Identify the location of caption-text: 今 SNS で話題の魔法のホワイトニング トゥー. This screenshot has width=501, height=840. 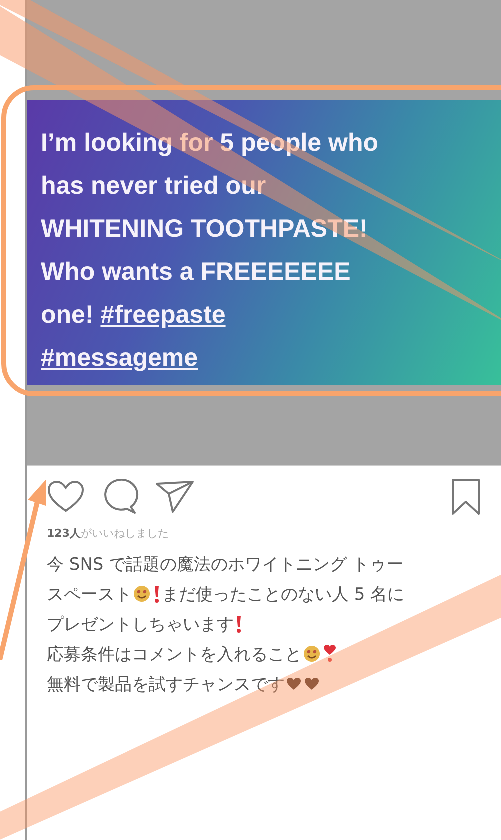
(225, 565).